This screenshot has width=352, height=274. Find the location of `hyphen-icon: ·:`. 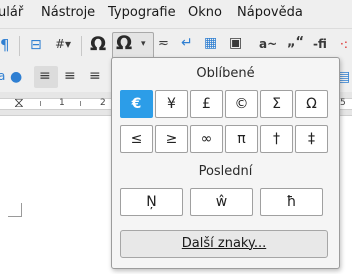

hyphen-icon: ·: is located at coordinates (344, 44).